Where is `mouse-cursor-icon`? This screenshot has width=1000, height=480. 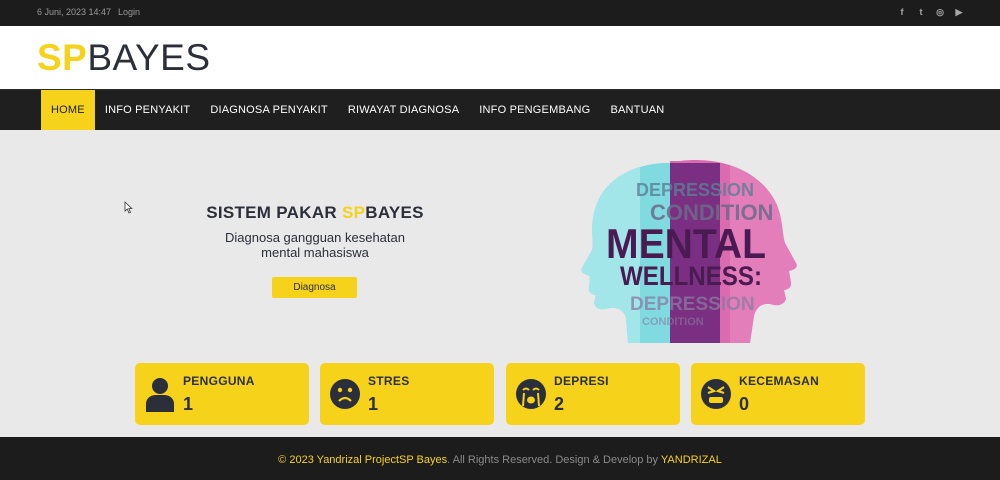 mouse-cursor-icon is located at coordinates (128, 207).